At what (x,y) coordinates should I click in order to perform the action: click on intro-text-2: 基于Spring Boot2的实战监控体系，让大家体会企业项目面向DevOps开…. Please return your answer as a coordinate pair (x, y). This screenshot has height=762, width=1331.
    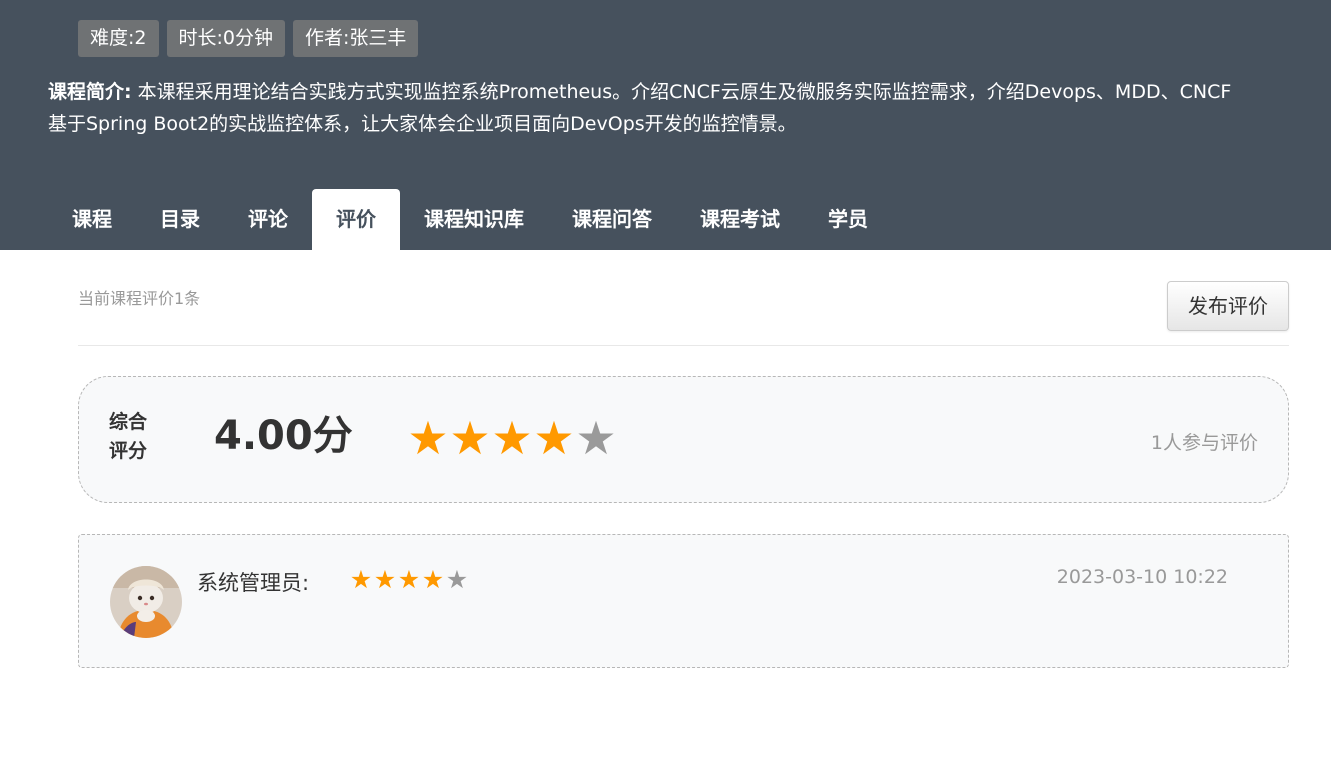
    Looking at the image, I should click on (422, 124).